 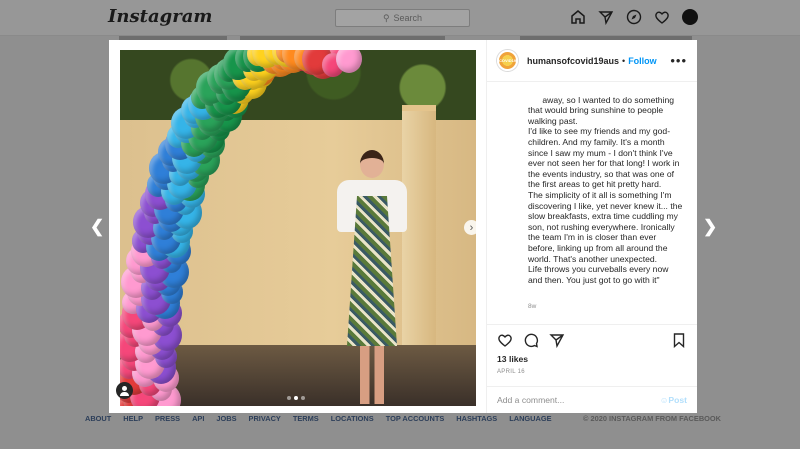 I want to click on save-icon, so click(x=679, y=340).